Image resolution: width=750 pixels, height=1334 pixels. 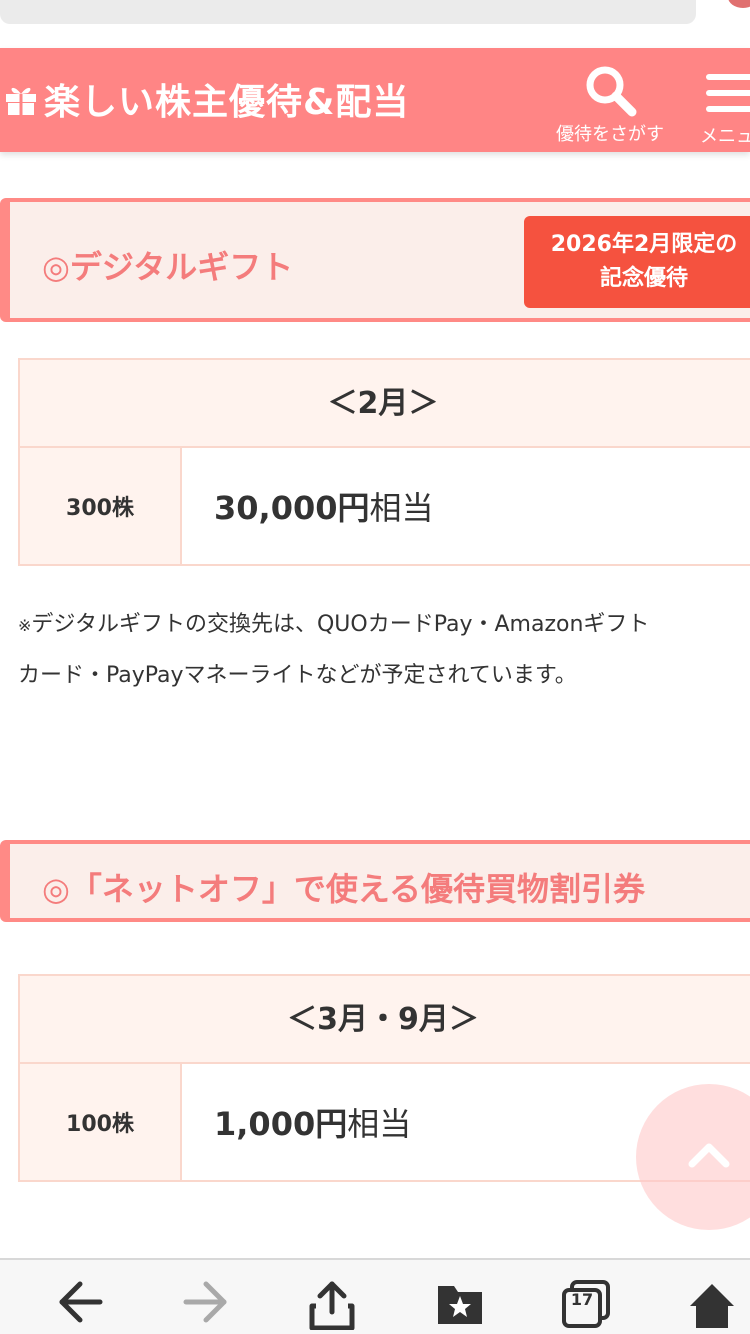 What do you see at coordinates (21, 101) in the screenshot?
I see `gift-icon` at bounding box center [21, 101].